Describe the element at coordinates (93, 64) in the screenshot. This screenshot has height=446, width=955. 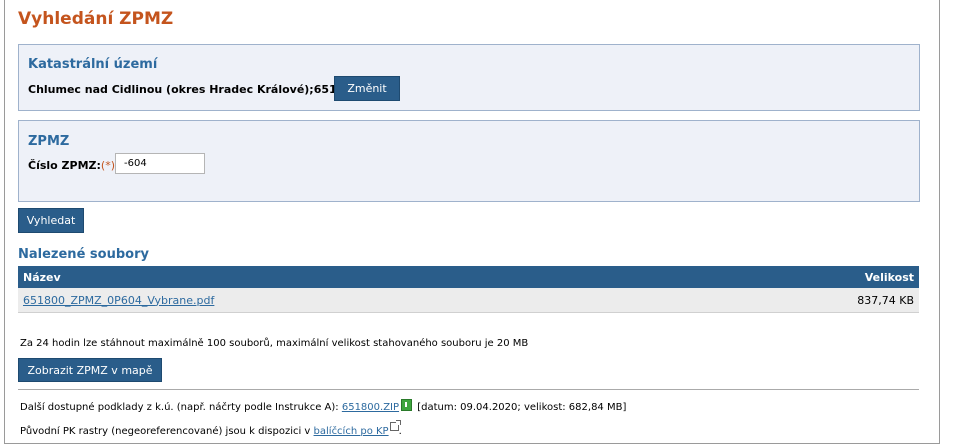
I see `cadastral-area-title: Katastrální území` at that location.